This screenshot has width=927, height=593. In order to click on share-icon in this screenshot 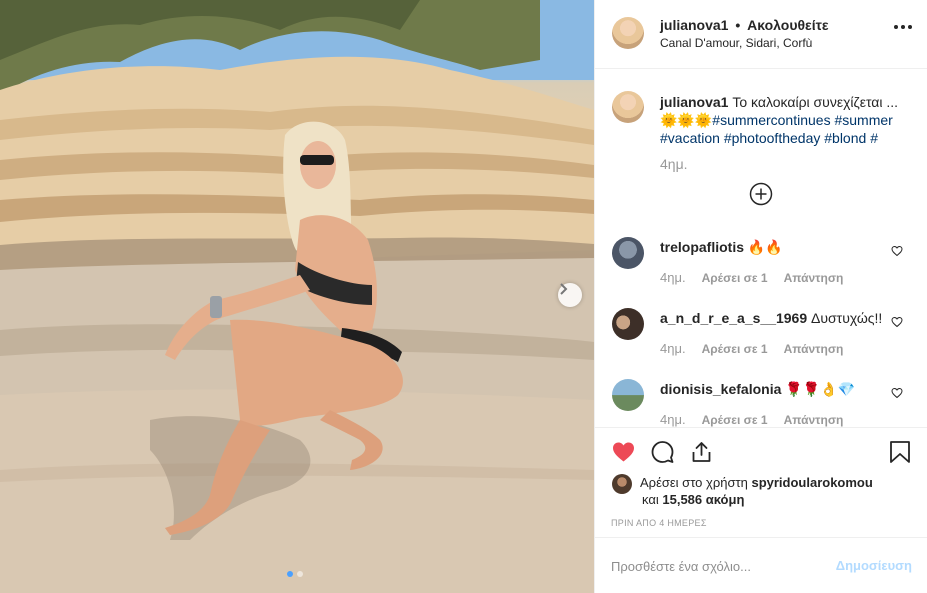, I will do `click(701, 452)`.